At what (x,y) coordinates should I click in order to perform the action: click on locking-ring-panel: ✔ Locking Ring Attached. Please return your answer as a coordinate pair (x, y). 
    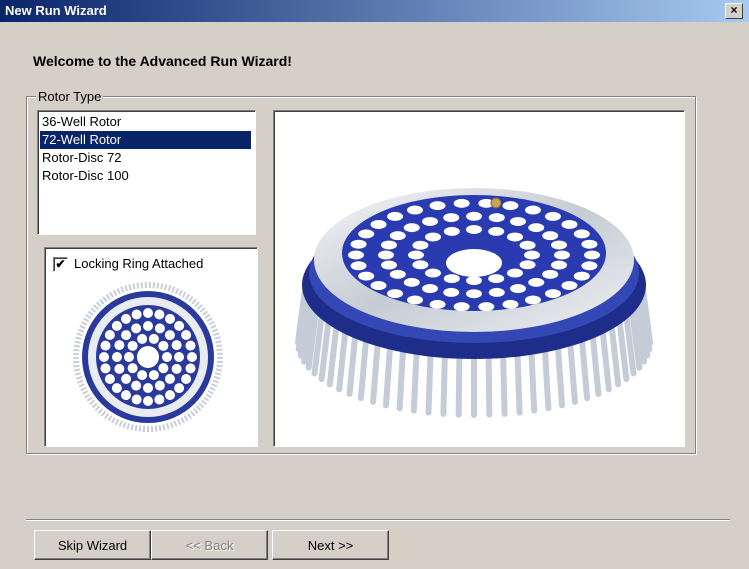
    Looking at the image, I should click on (151, 347).